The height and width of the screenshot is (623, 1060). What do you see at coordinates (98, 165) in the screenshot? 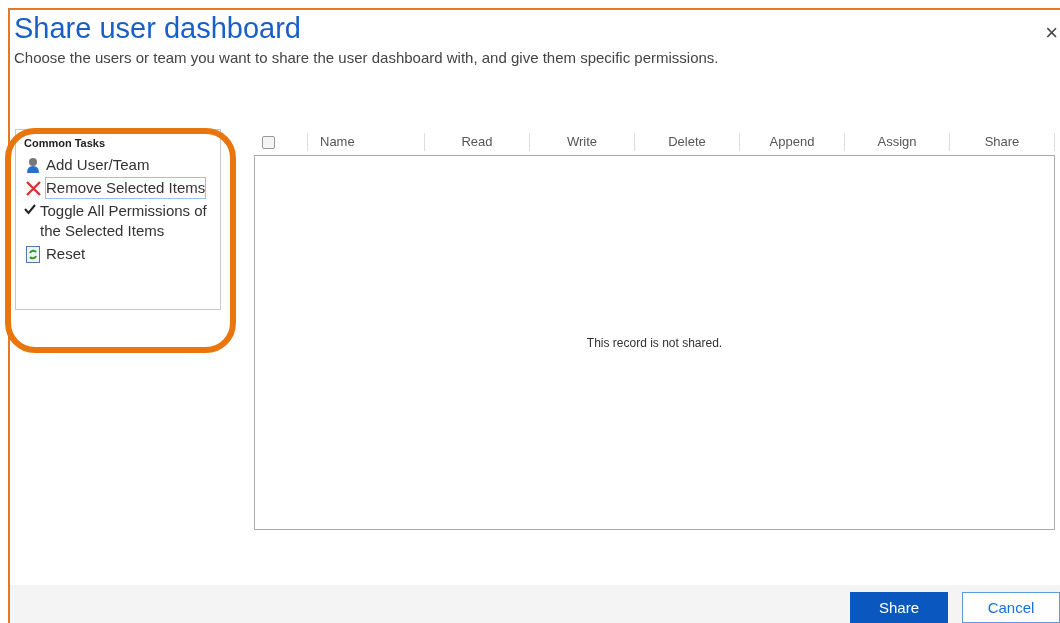
I see `task-link: Add User/Team` at bounding box center [98, 165].